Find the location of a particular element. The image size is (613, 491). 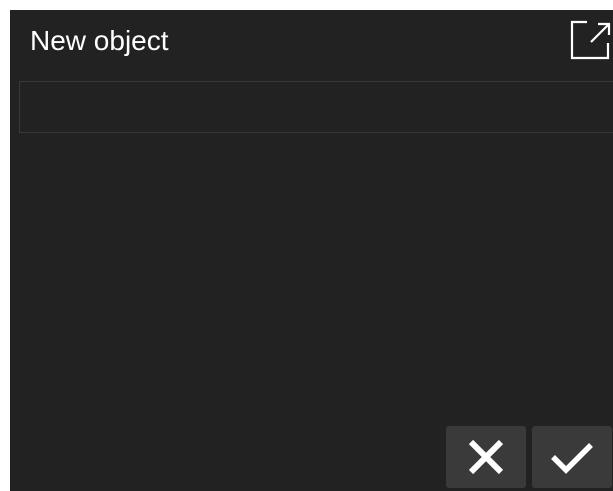

check-icon is located at coordinates (572, 458).